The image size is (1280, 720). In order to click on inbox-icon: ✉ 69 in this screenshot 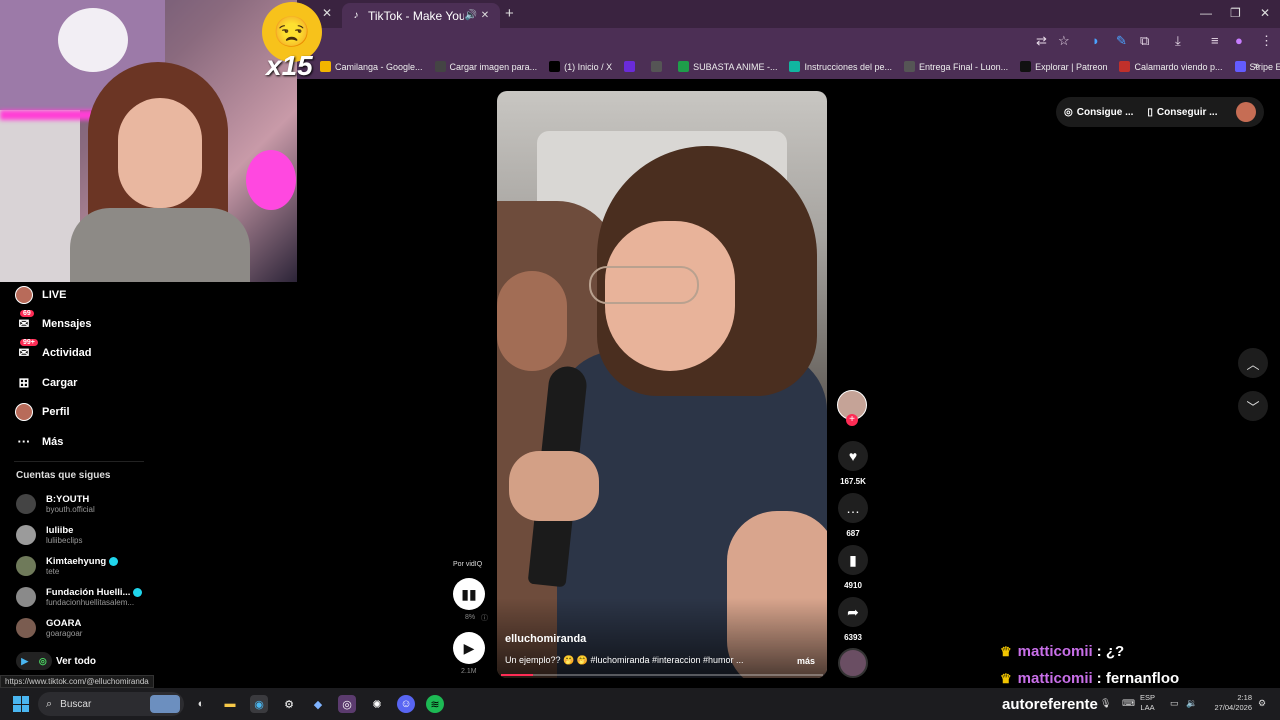, I will do `click(24, 322)`.